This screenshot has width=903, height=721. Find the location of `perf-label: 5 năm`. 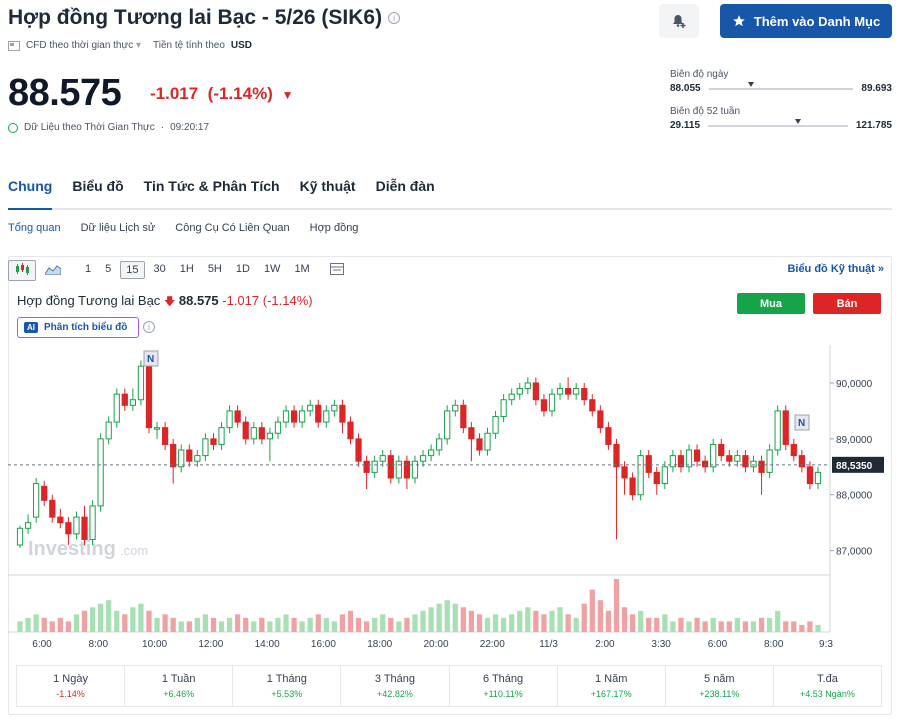

perf-label: 5 năm is located at coordinates (719, 679).